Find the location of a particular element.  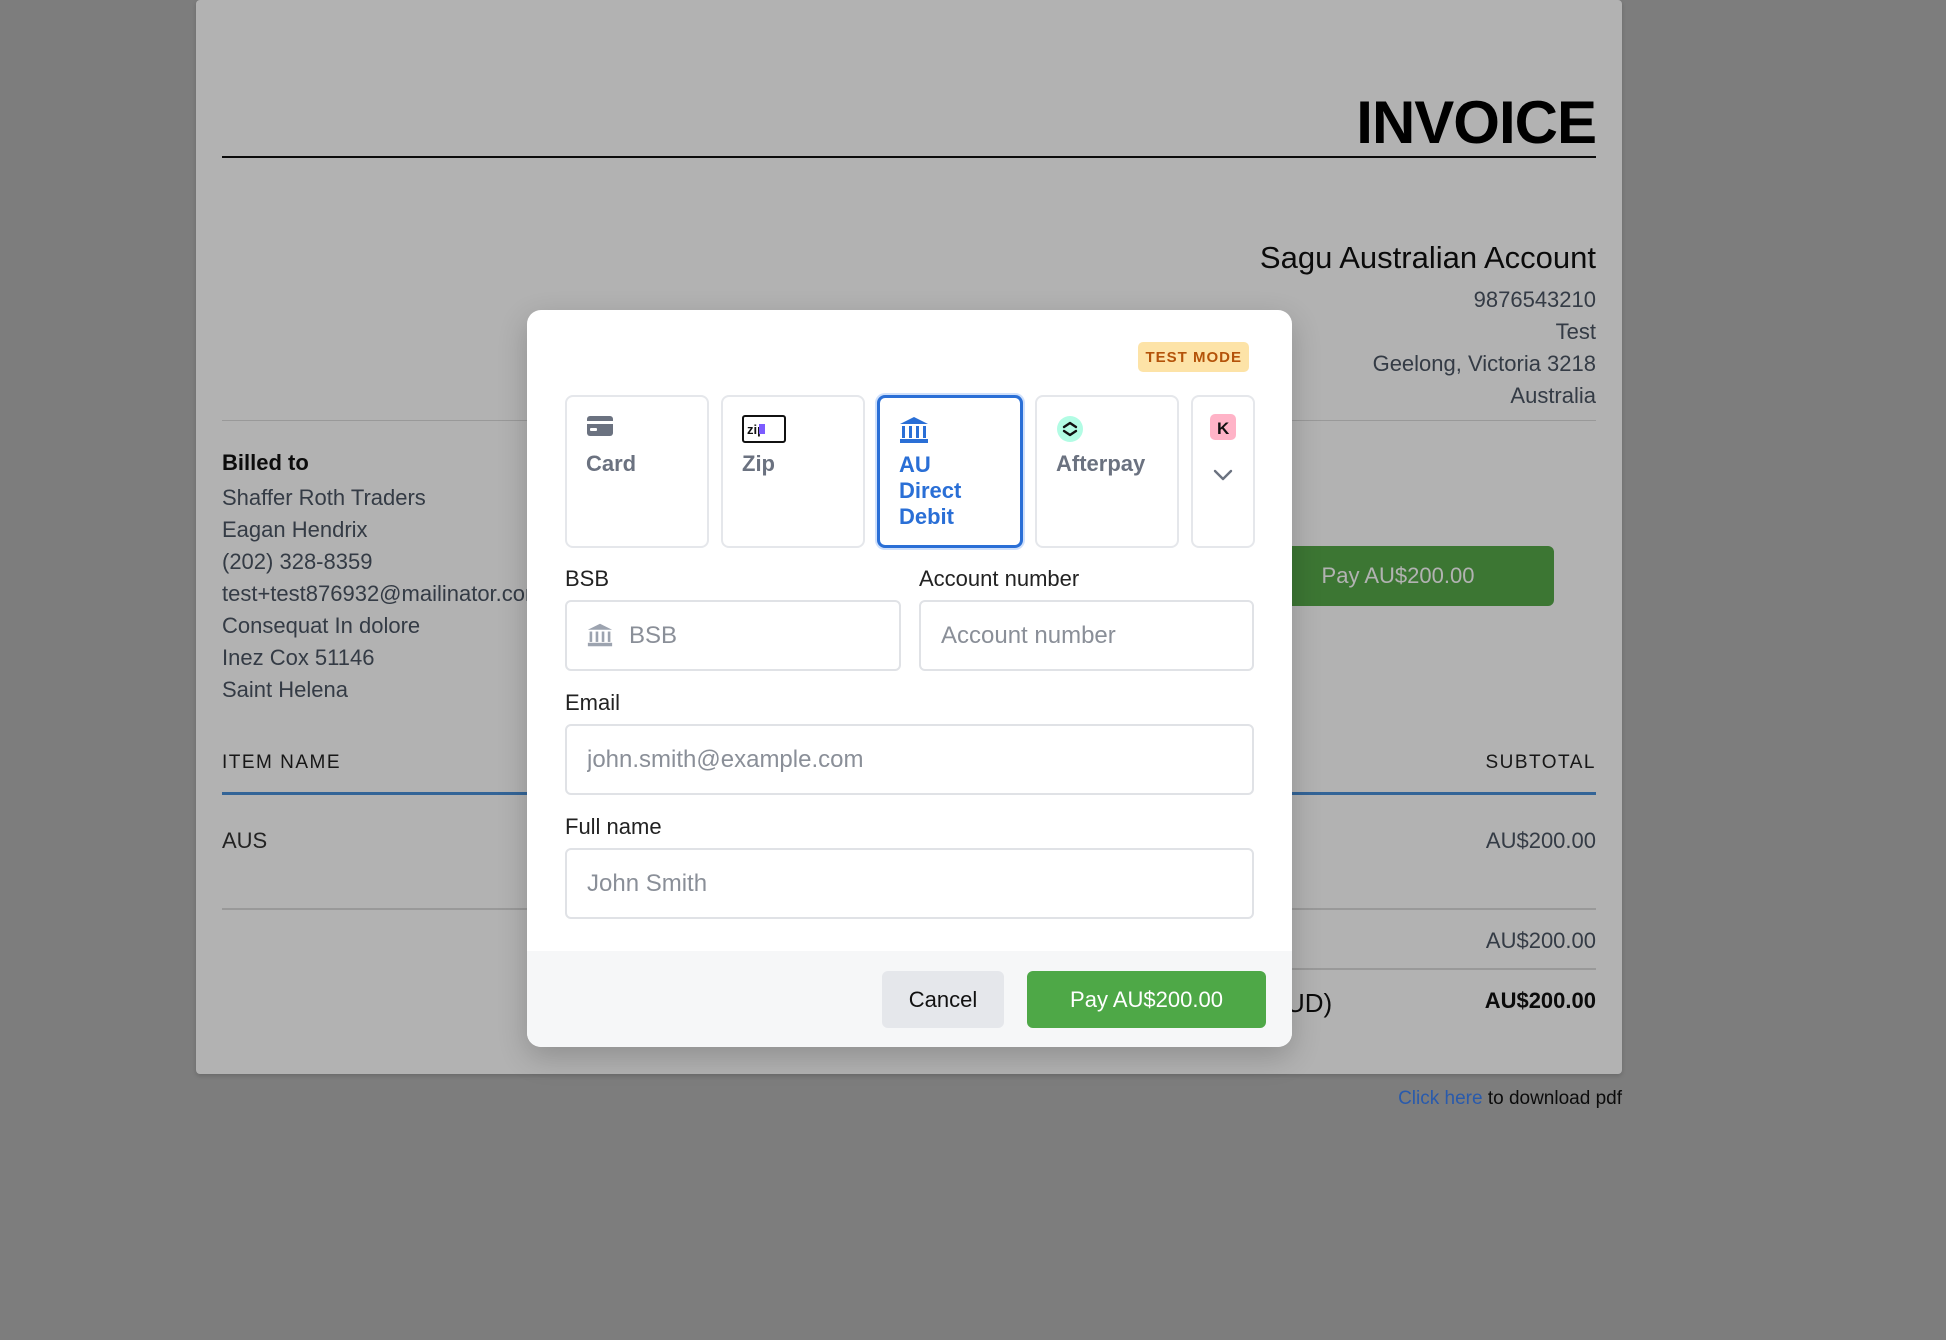

tab-afterpay: Afterpay is located at coordinates (1107, 471).